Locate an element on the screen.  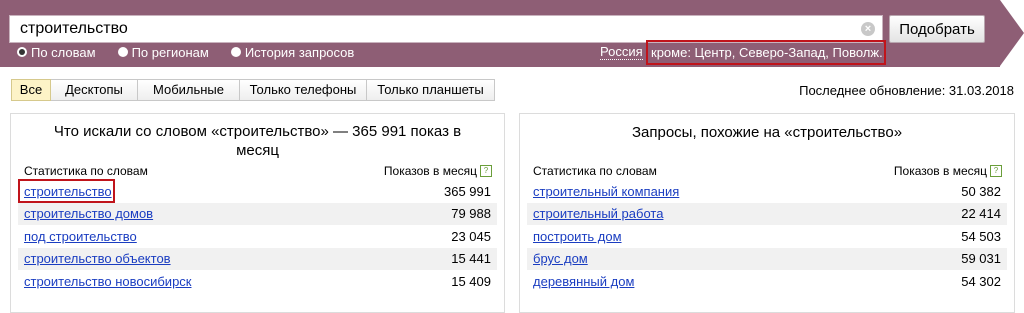
table-row: строительство домов 79 988 is located at coordinates (257, 213).